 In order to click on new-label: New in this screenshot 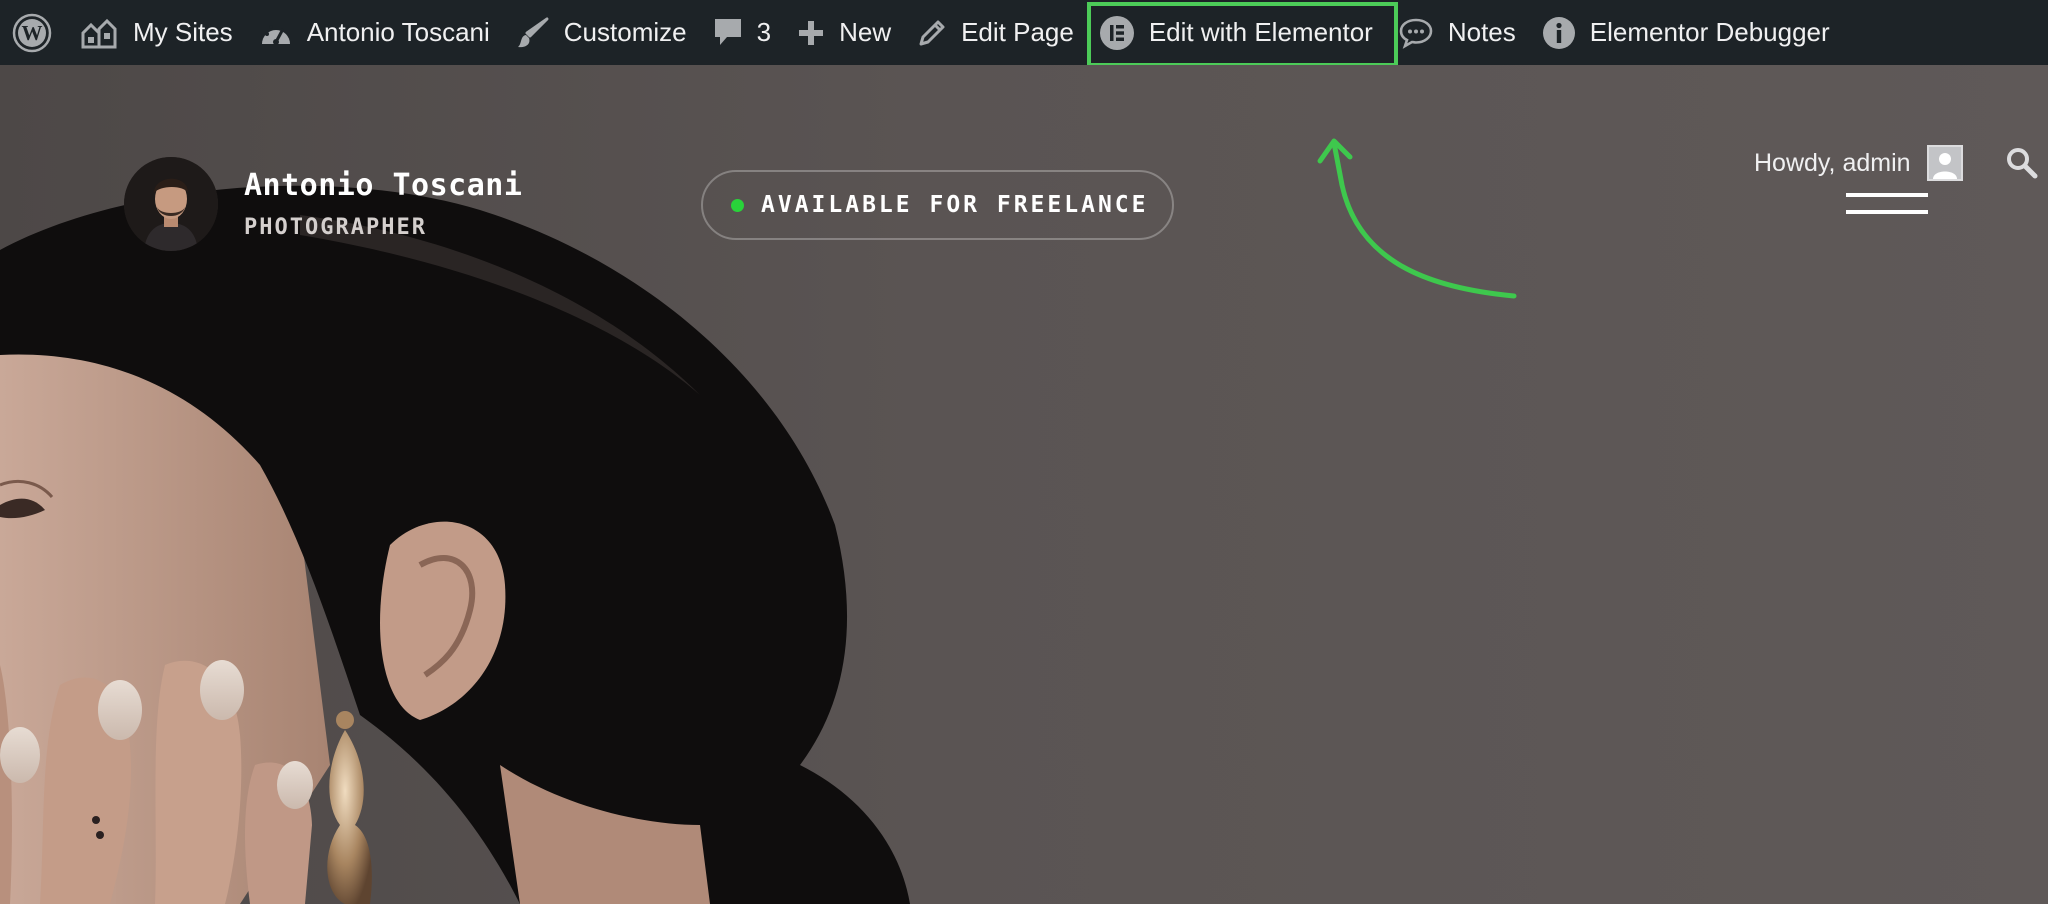, I will do `click(865, 32)`.